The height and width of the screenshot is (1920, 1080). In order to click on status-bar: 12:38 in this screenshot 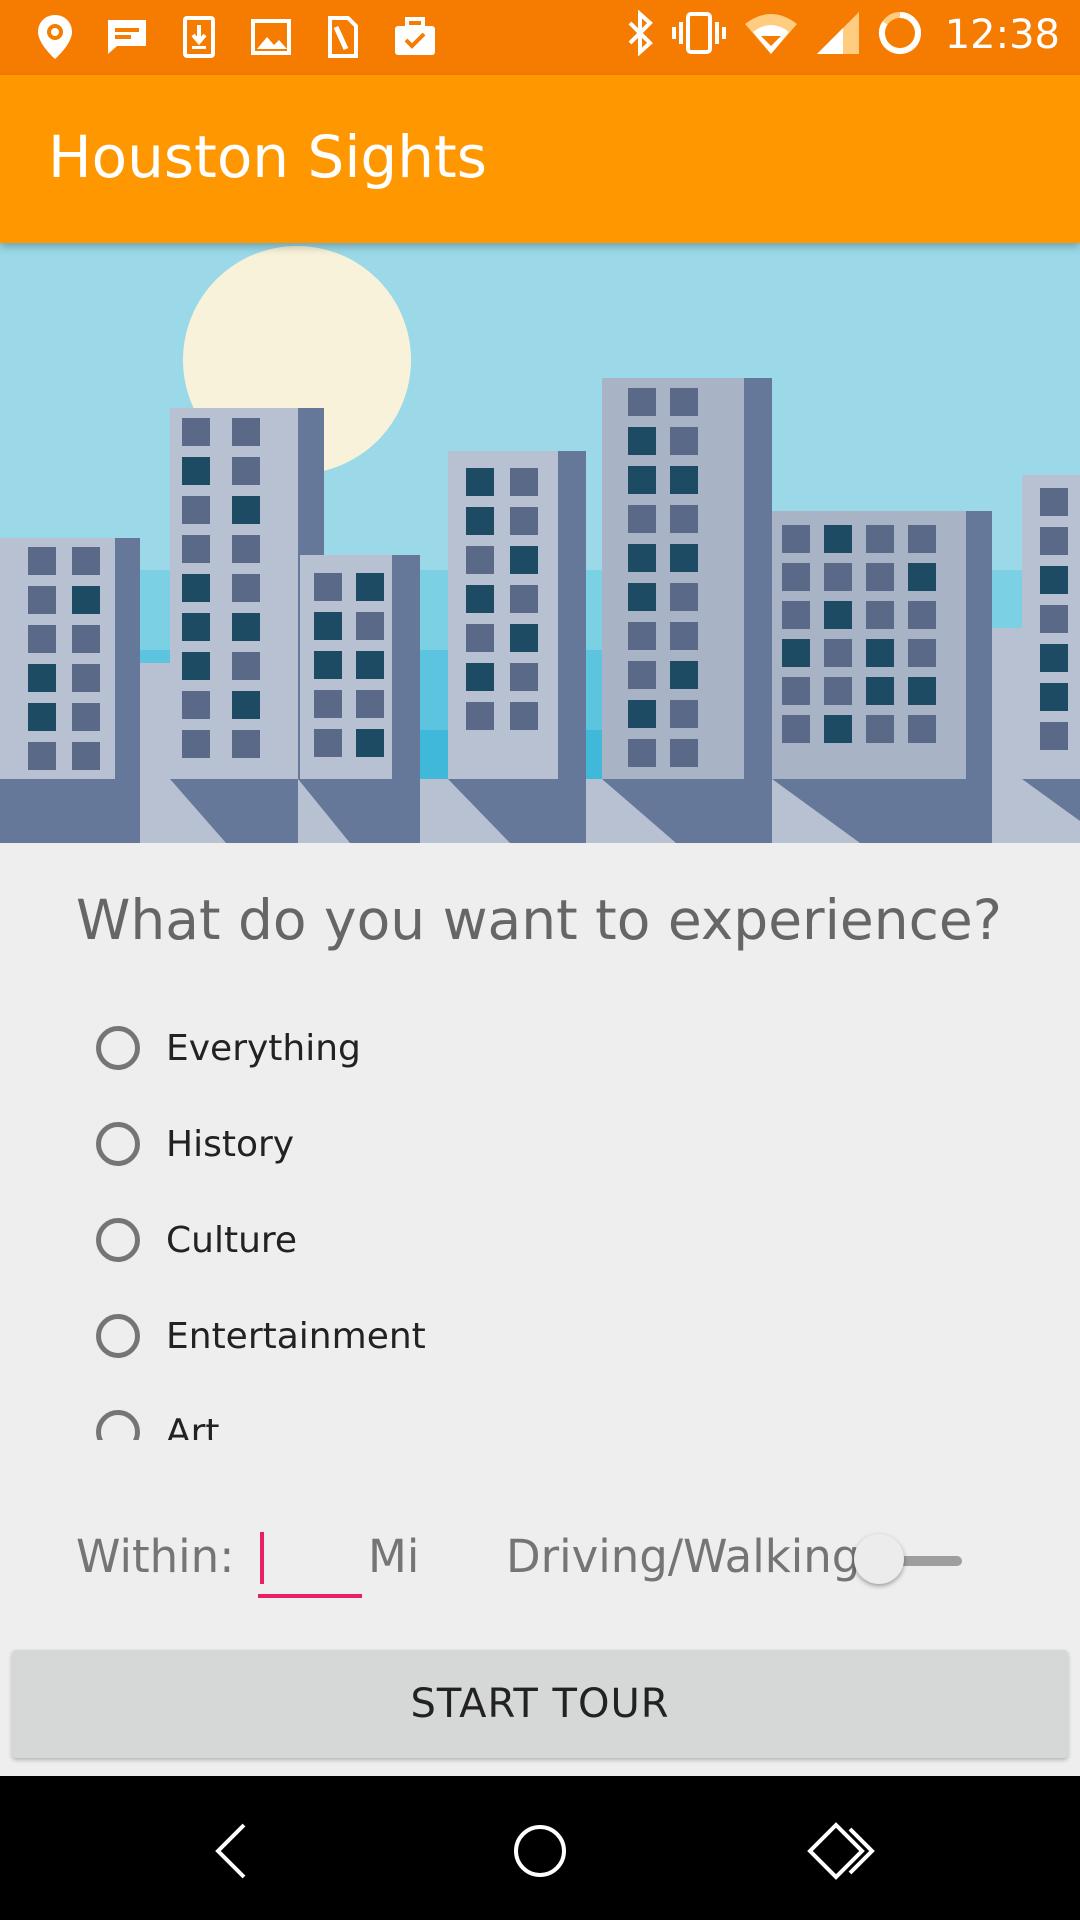, I will do `click(540, 37)`.